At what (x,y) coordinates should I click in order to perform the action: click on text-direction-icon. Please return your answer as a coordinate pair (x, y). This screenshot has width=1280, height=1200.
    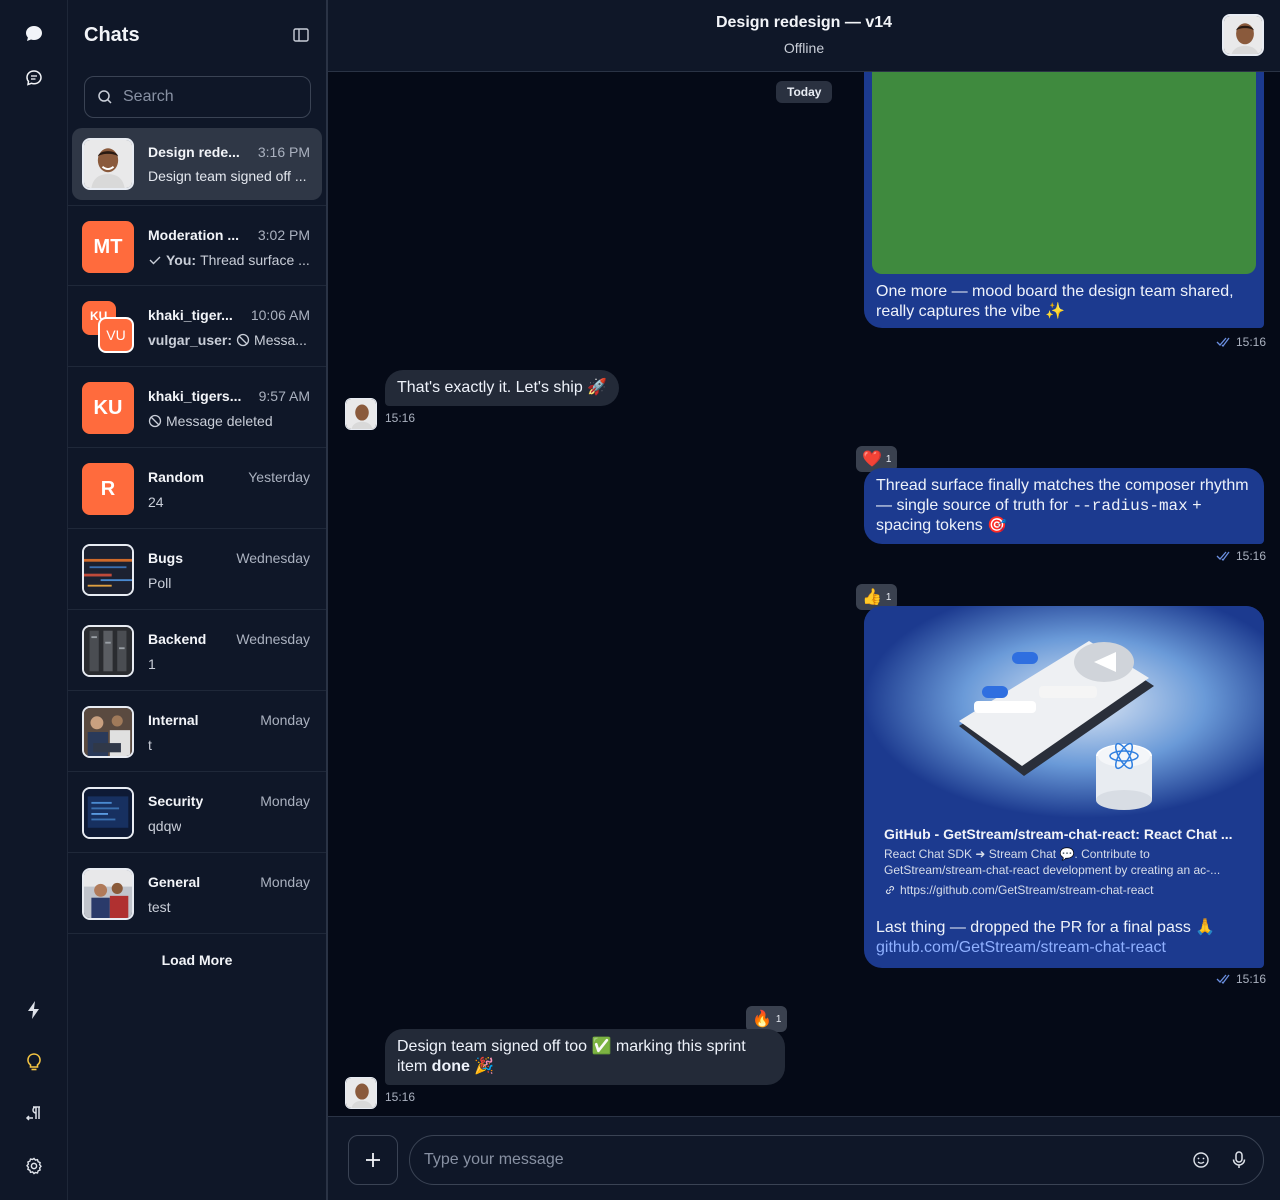
    Looking at the image, I should click on (34, 1114).